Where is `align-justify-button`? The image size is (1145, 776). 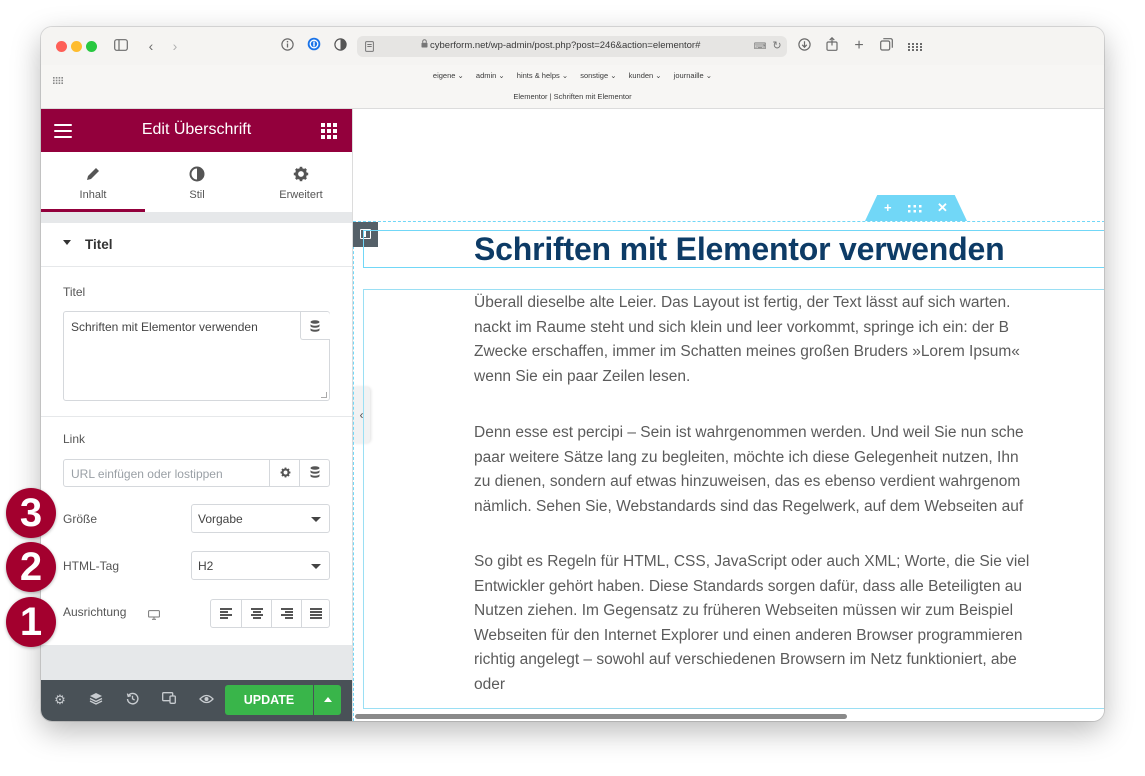 align-justify-button is located at coordinates (316, 613).